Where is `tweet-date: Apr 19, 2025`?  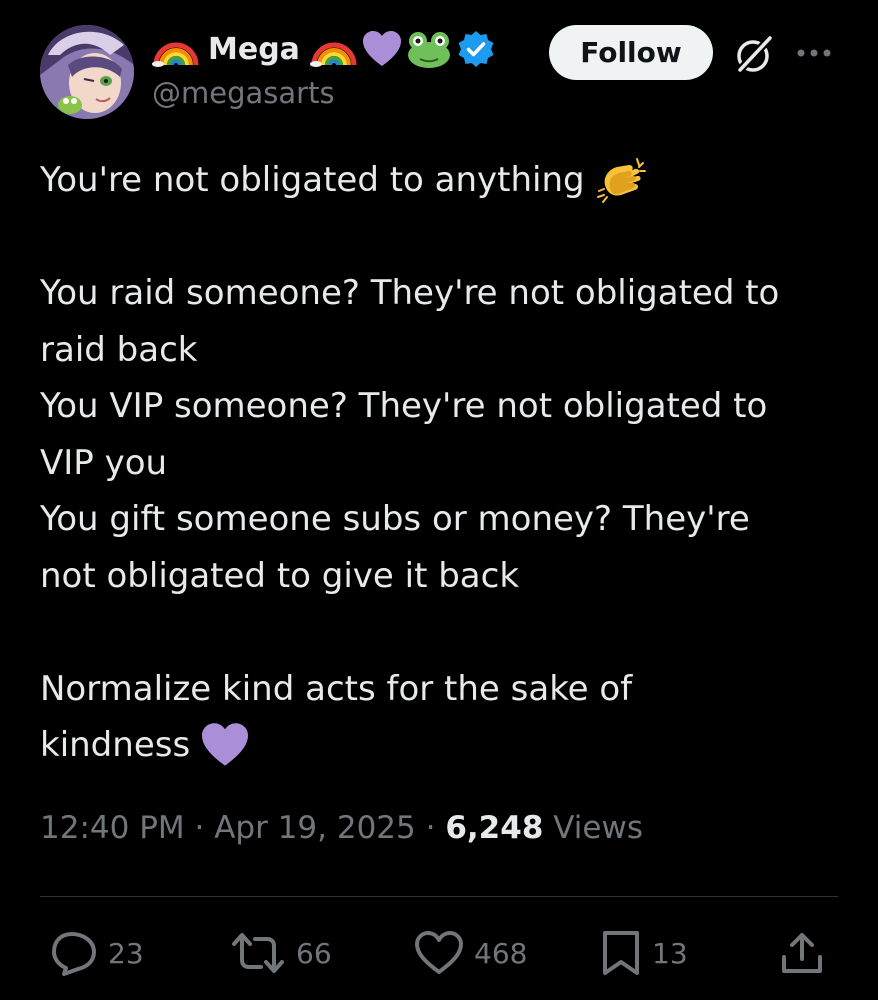 tweet-date: Apr 19, 2025 is located at coordinates (315, 828).